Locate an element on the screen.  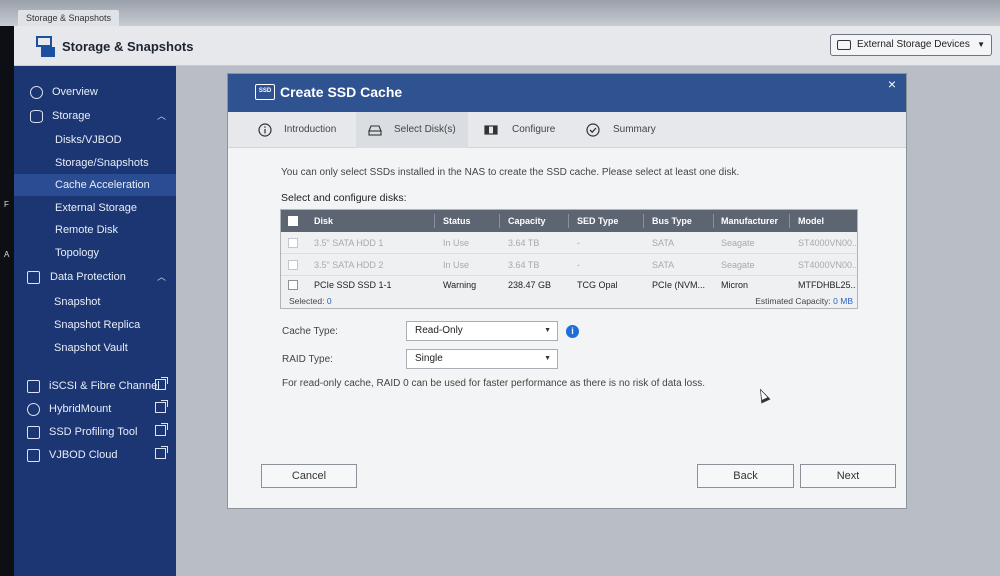
sidebar-item-vjbod-cloud: VJBOD Cloud is located at coordinates (95, 455).